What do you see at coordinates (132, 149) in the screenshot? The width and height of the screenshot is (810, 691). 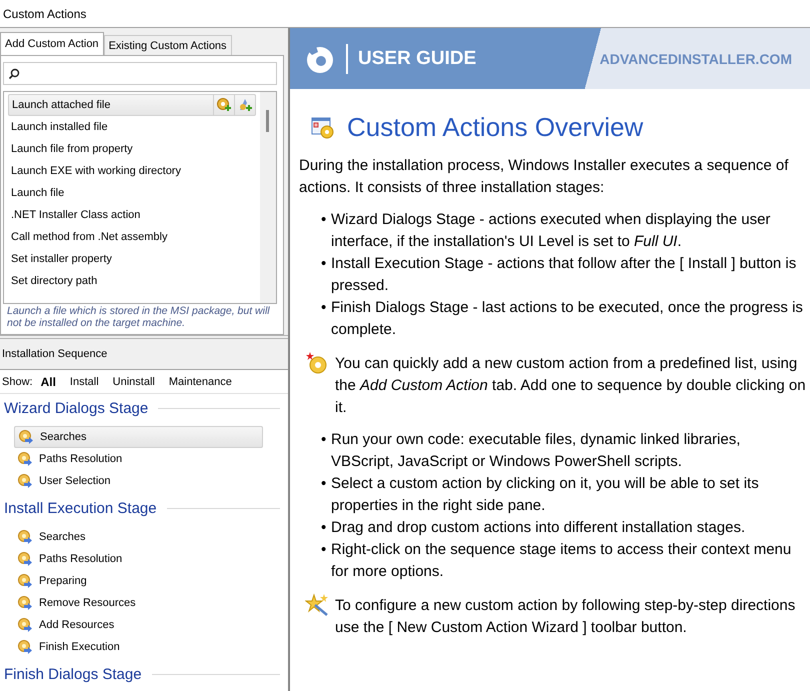 I see `list-item: Launch file from property` at bounding box center [132, 149].